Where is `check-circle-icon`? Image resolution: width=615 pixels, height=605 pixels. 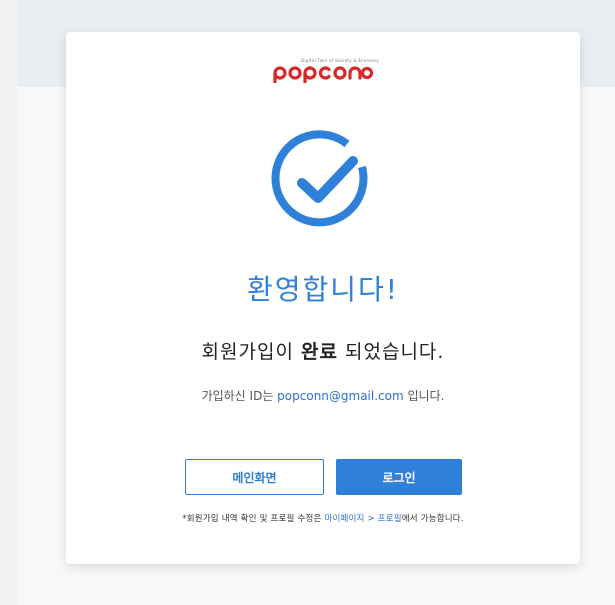
check-circle-icon is located at coordinates (323, 181).